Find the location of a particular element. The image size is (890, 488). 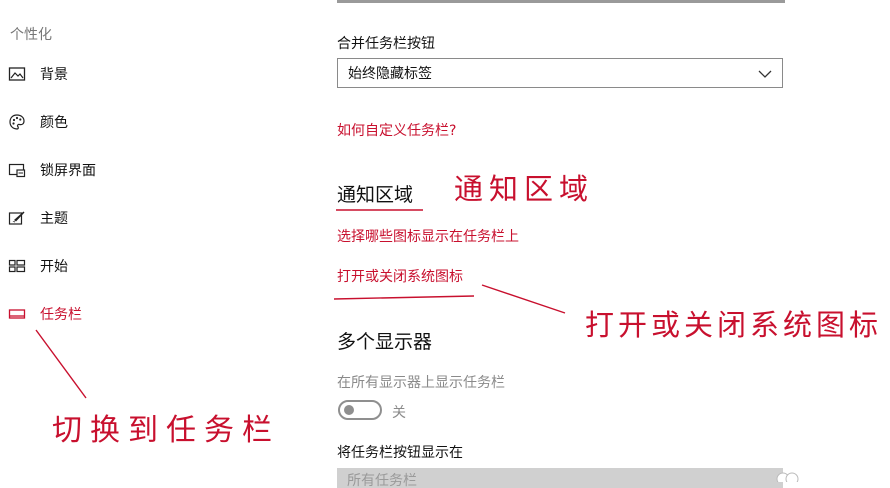

system-icons-pointer is located at coordinates (523, 299).